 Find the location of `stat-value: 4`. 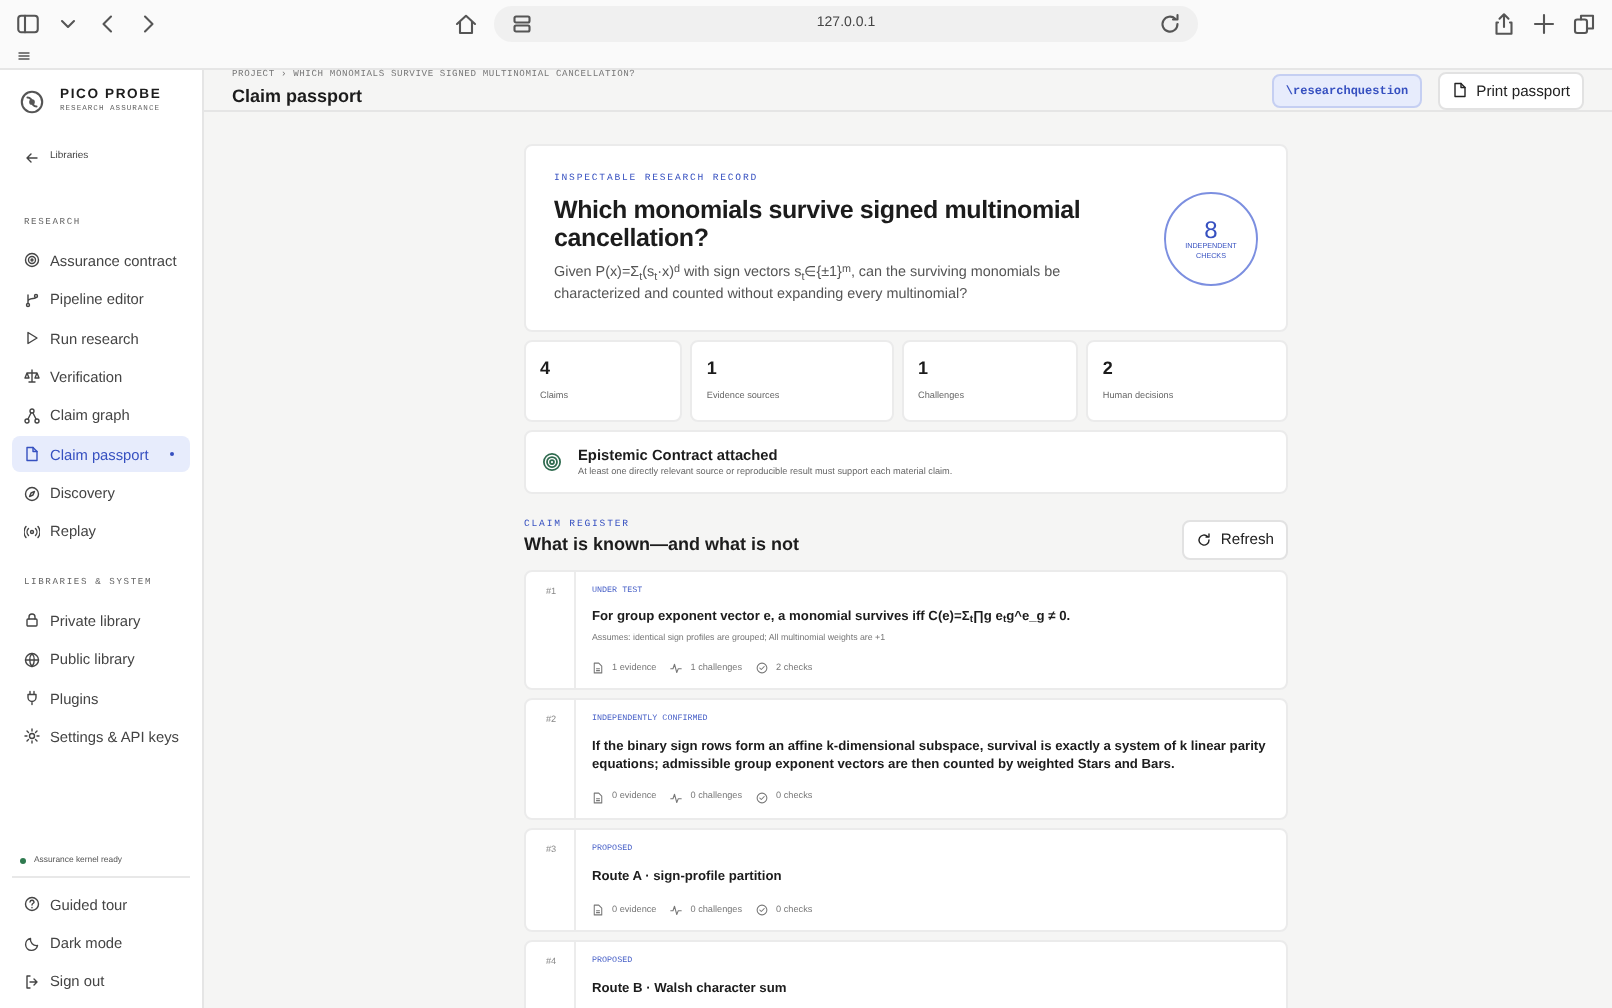

stat-value: 4 is located at coordinates (546, 368).